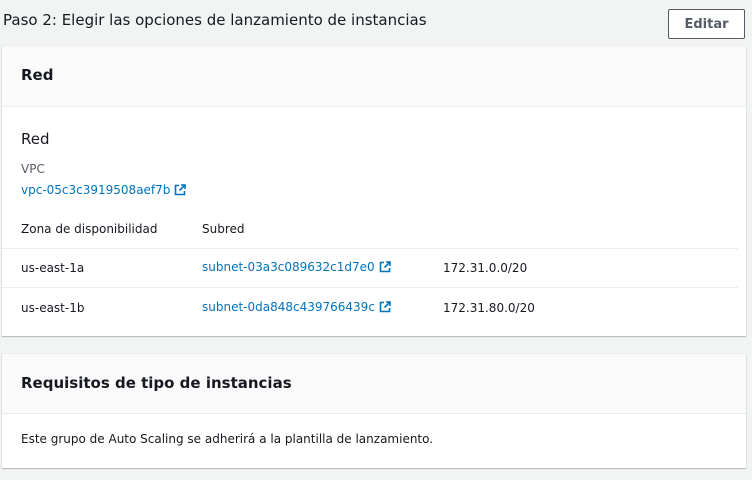 This screenshot has width=752, height=480. I want to click on vpc-link-text: vpc-05c3c3919508aef7b, so click(96, 190).